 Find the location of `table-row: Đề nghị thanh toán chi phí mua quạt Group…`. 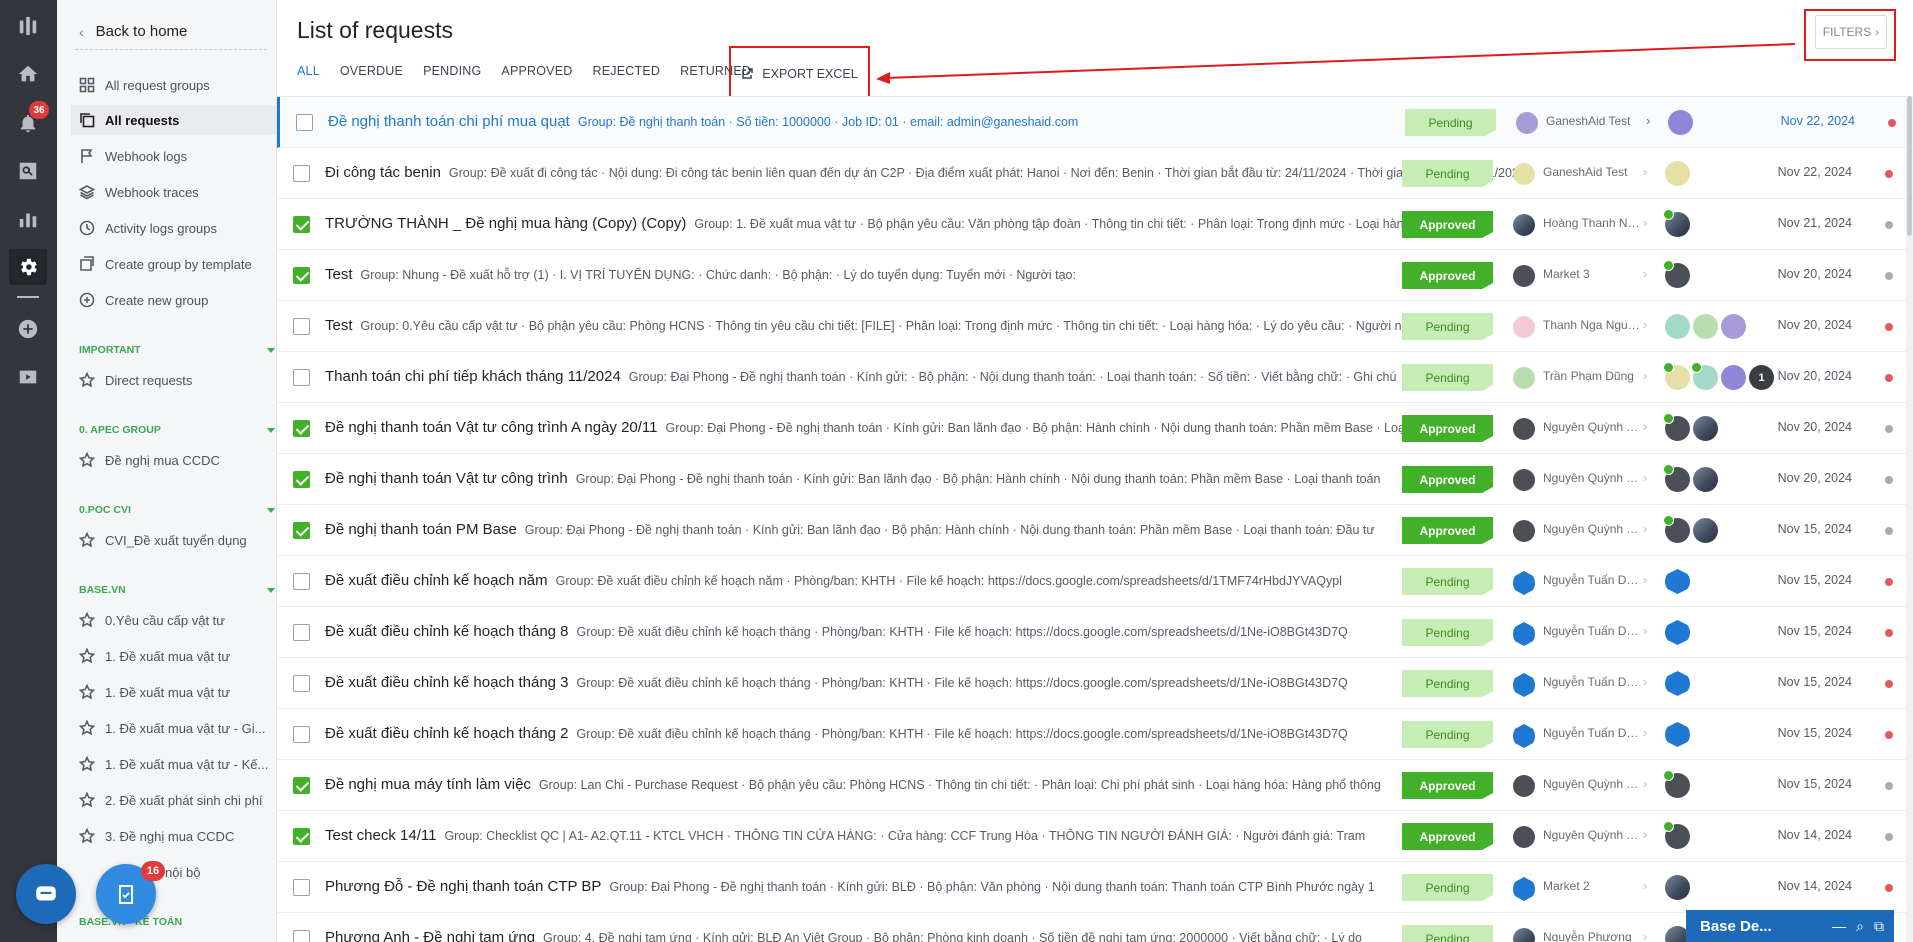

table-row: Đề nghị thanh toán chi phí mua quạt Group… is located at coordinates (1092, 122).